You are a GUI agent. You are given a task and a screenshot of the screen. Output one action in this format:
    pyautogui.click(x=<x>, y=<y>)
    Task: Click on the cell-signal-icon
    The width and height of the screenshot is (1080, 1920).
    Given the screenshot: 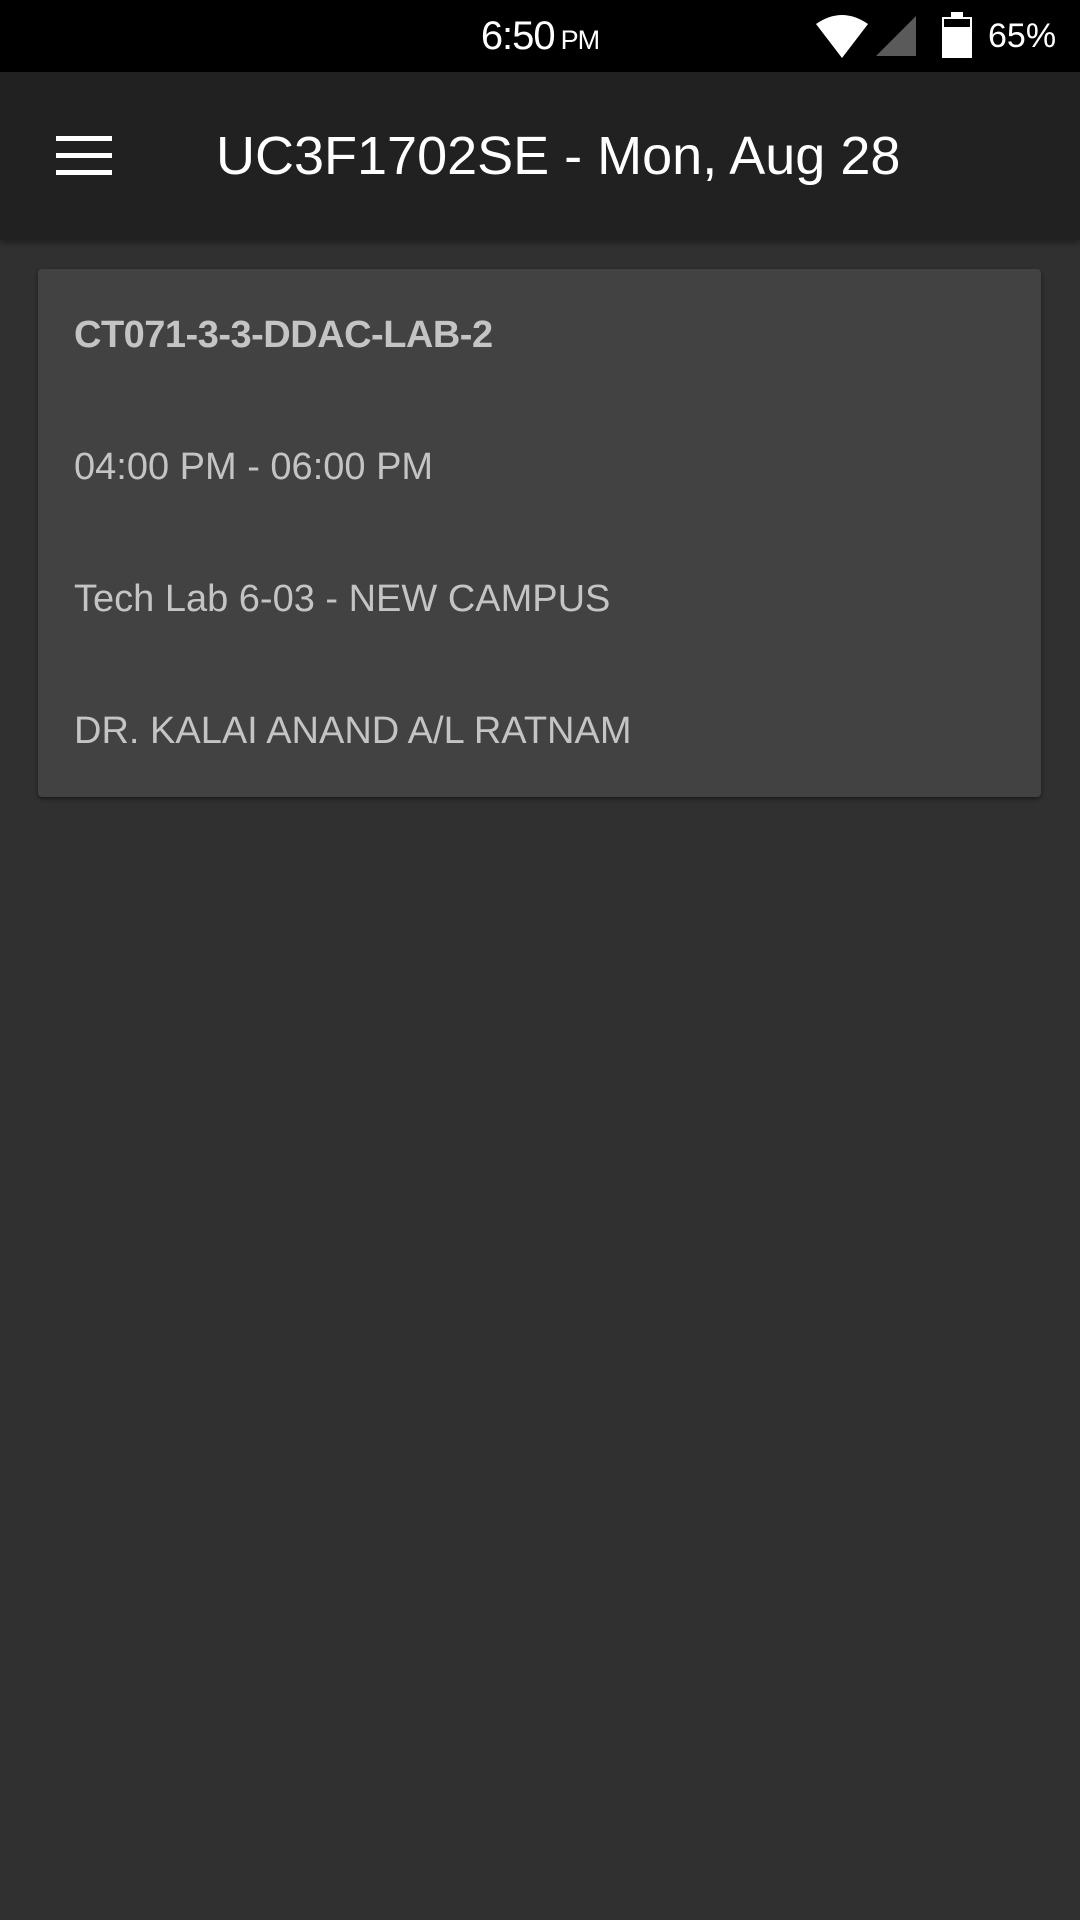 What is the action you would take?
    pyautogui.click(x=896, y=36)
    